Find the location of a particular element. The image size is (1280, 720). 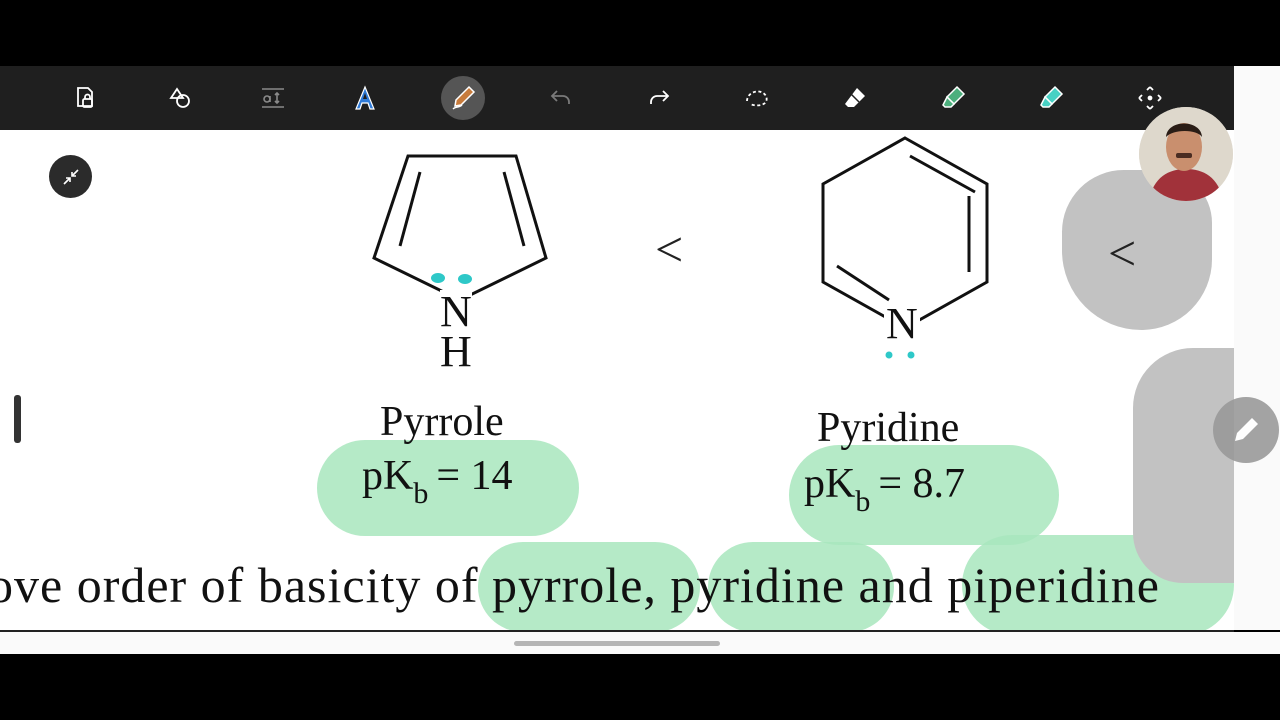

eraser-icon is located at coordinates (855, 97).